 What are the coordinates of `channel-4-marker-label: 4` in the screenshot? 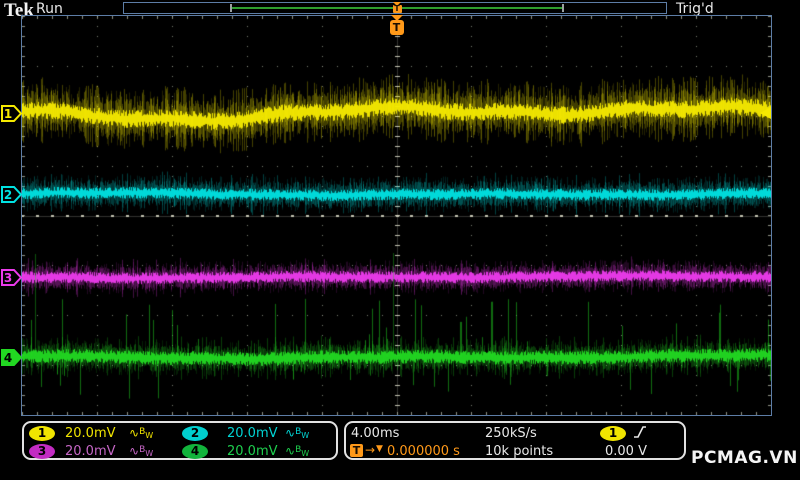 It's located at (8, 358).